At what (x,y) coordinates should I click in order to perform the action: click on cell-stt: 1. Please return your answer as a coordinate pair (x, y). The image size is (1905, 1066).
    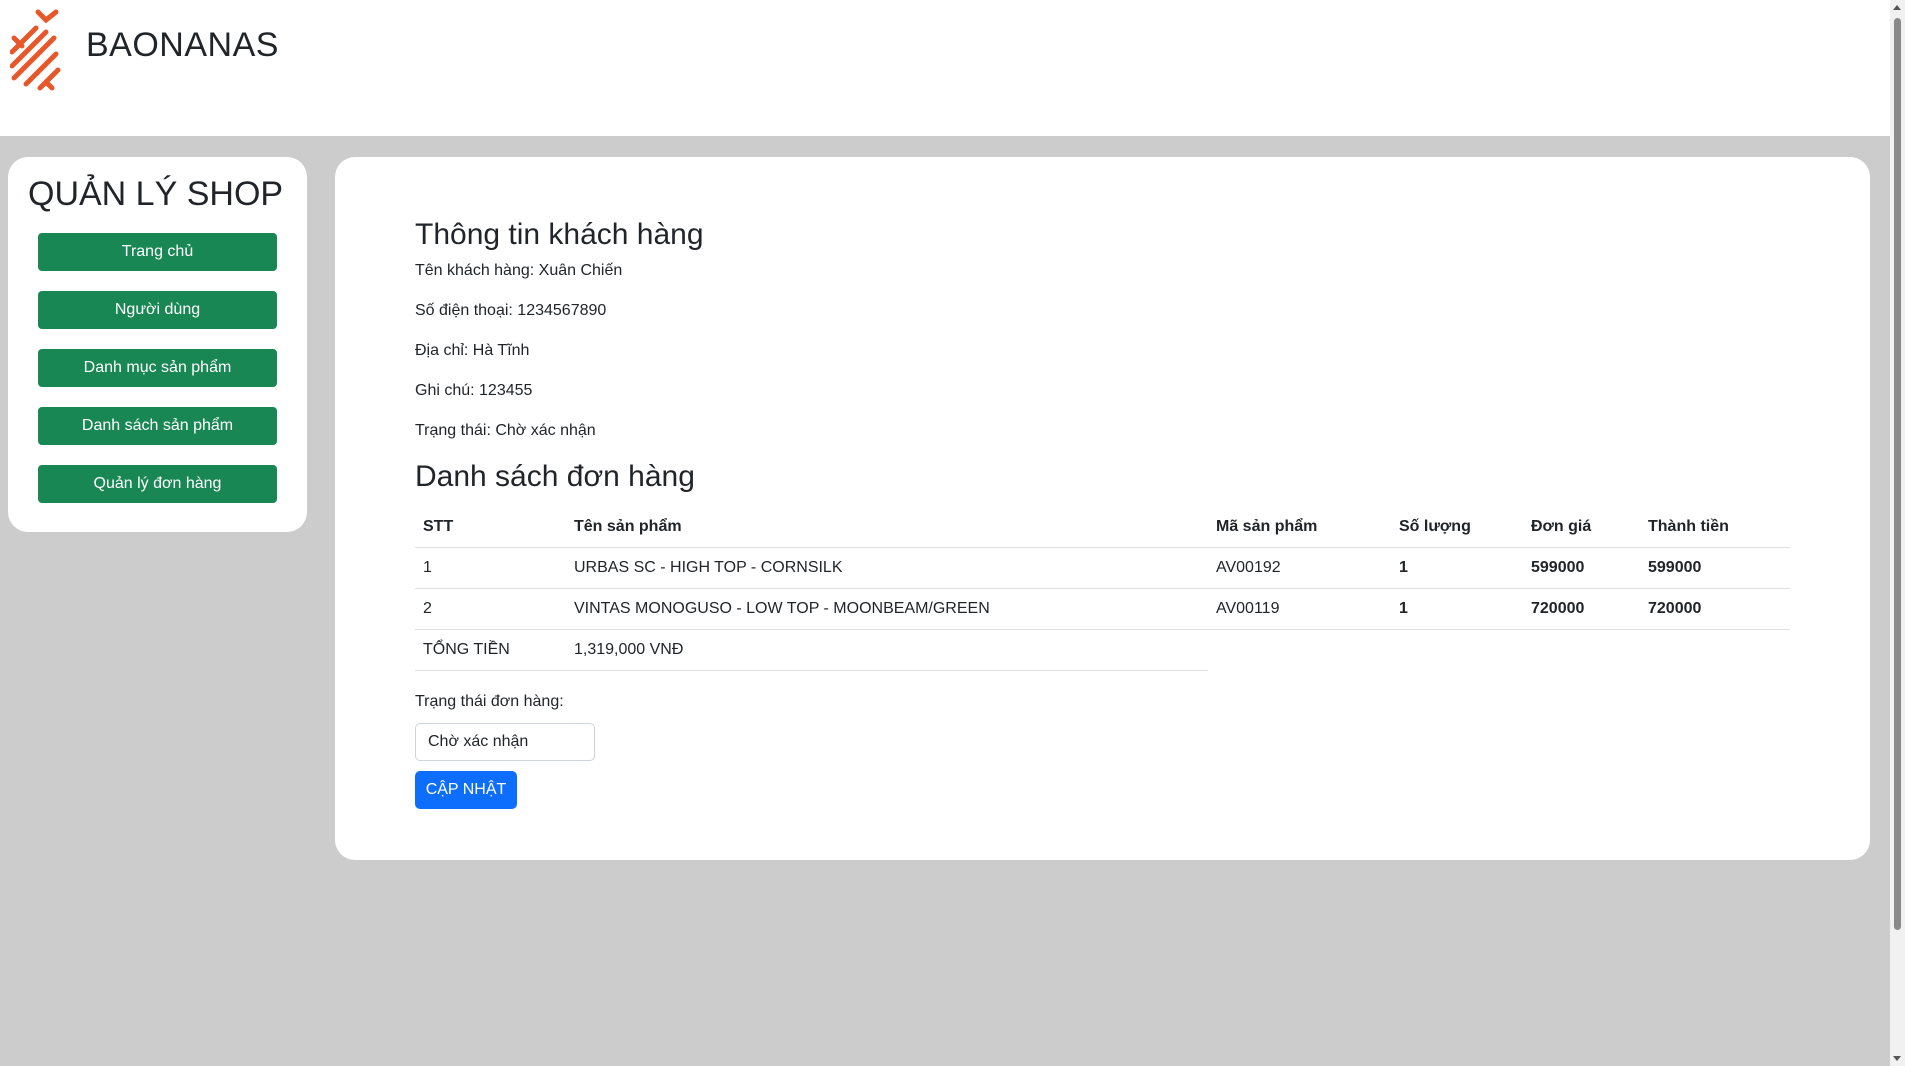
    Looking at the image, I should click on (490, 568).